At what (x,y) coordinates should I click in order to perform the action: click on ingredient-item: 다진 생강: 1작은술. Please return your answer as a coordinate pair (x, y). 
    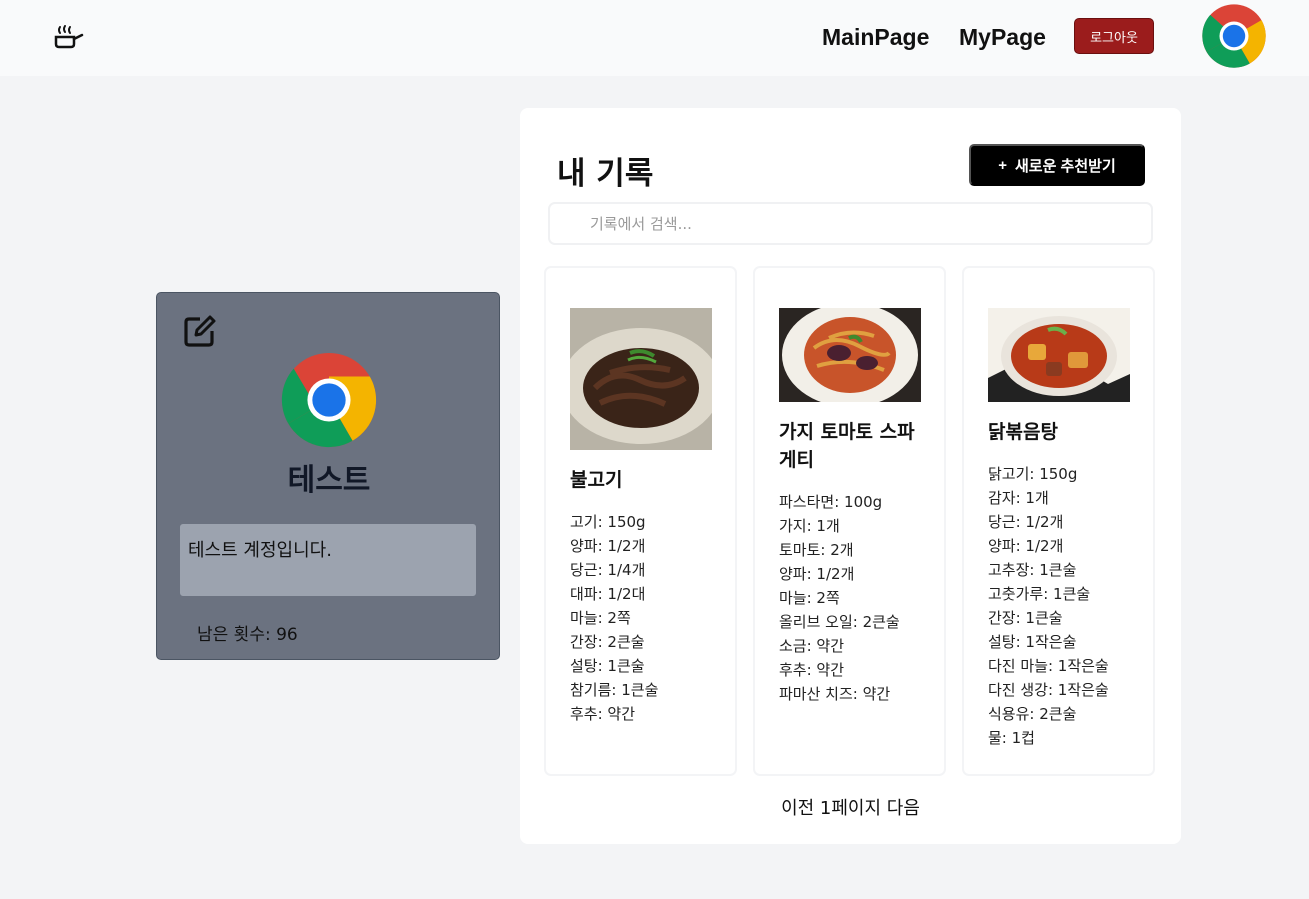
    Looking at the image, I should click on (1048, 690).